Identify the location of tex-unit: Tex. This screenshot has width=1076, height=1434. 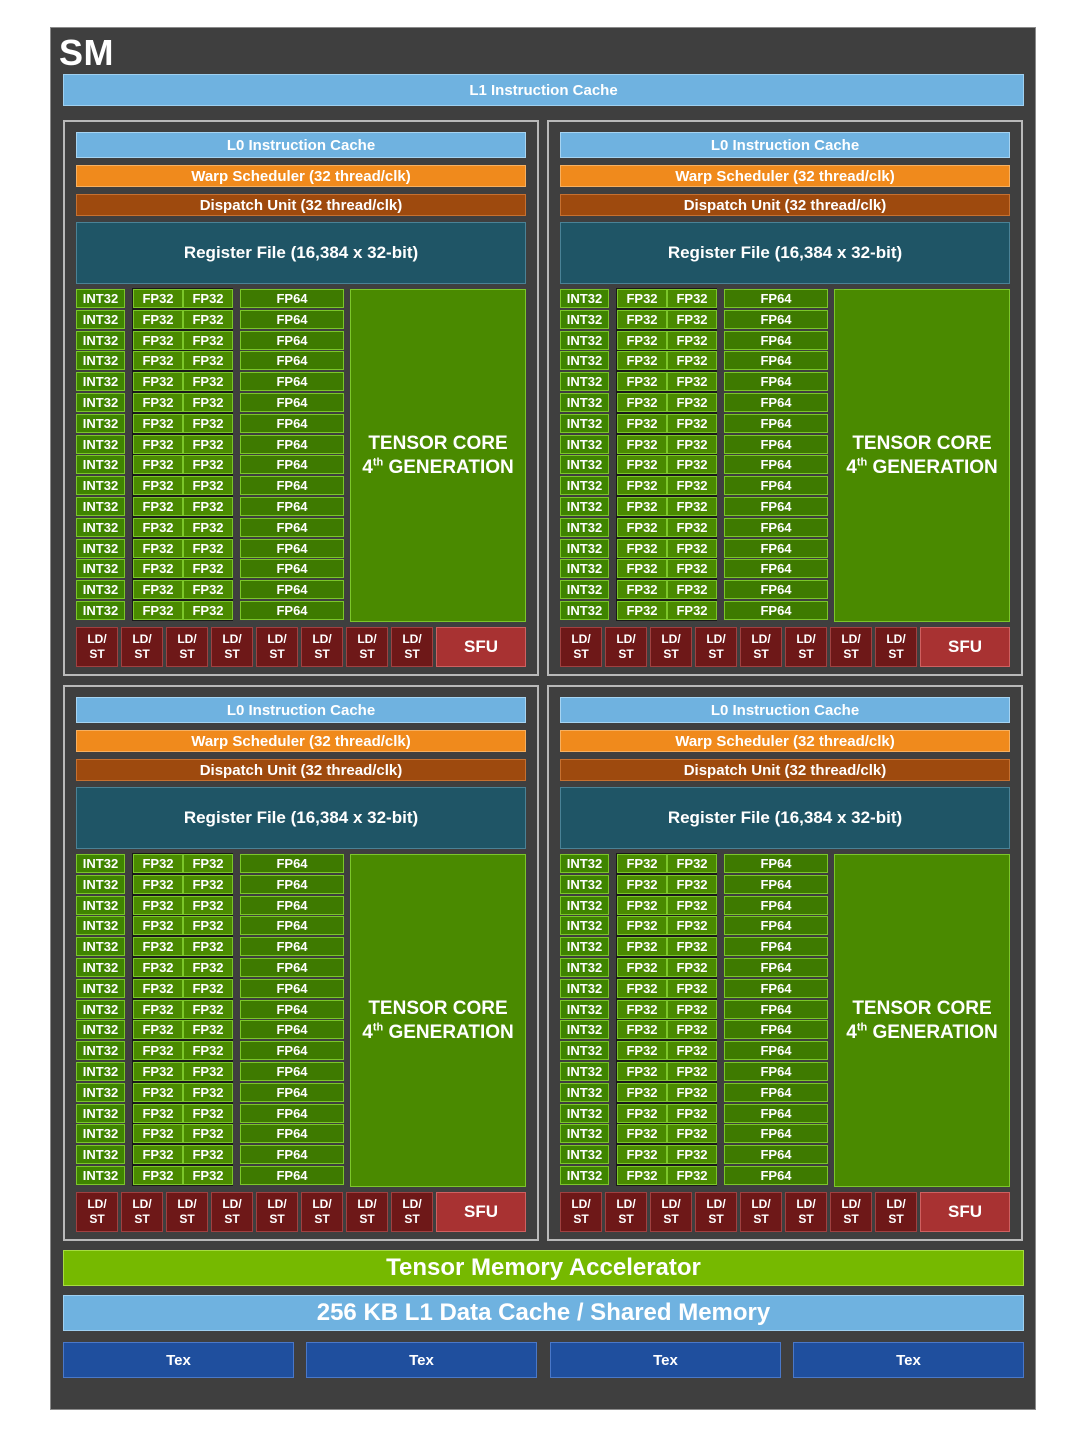
(178, 1360).